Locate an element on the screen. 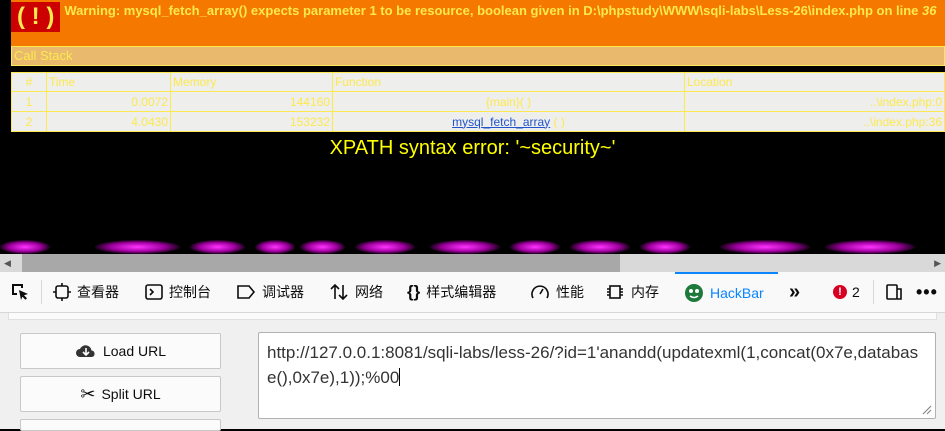 The image size is (945, 431). options-menu-button: ••• is located at coordinates (927, 292).